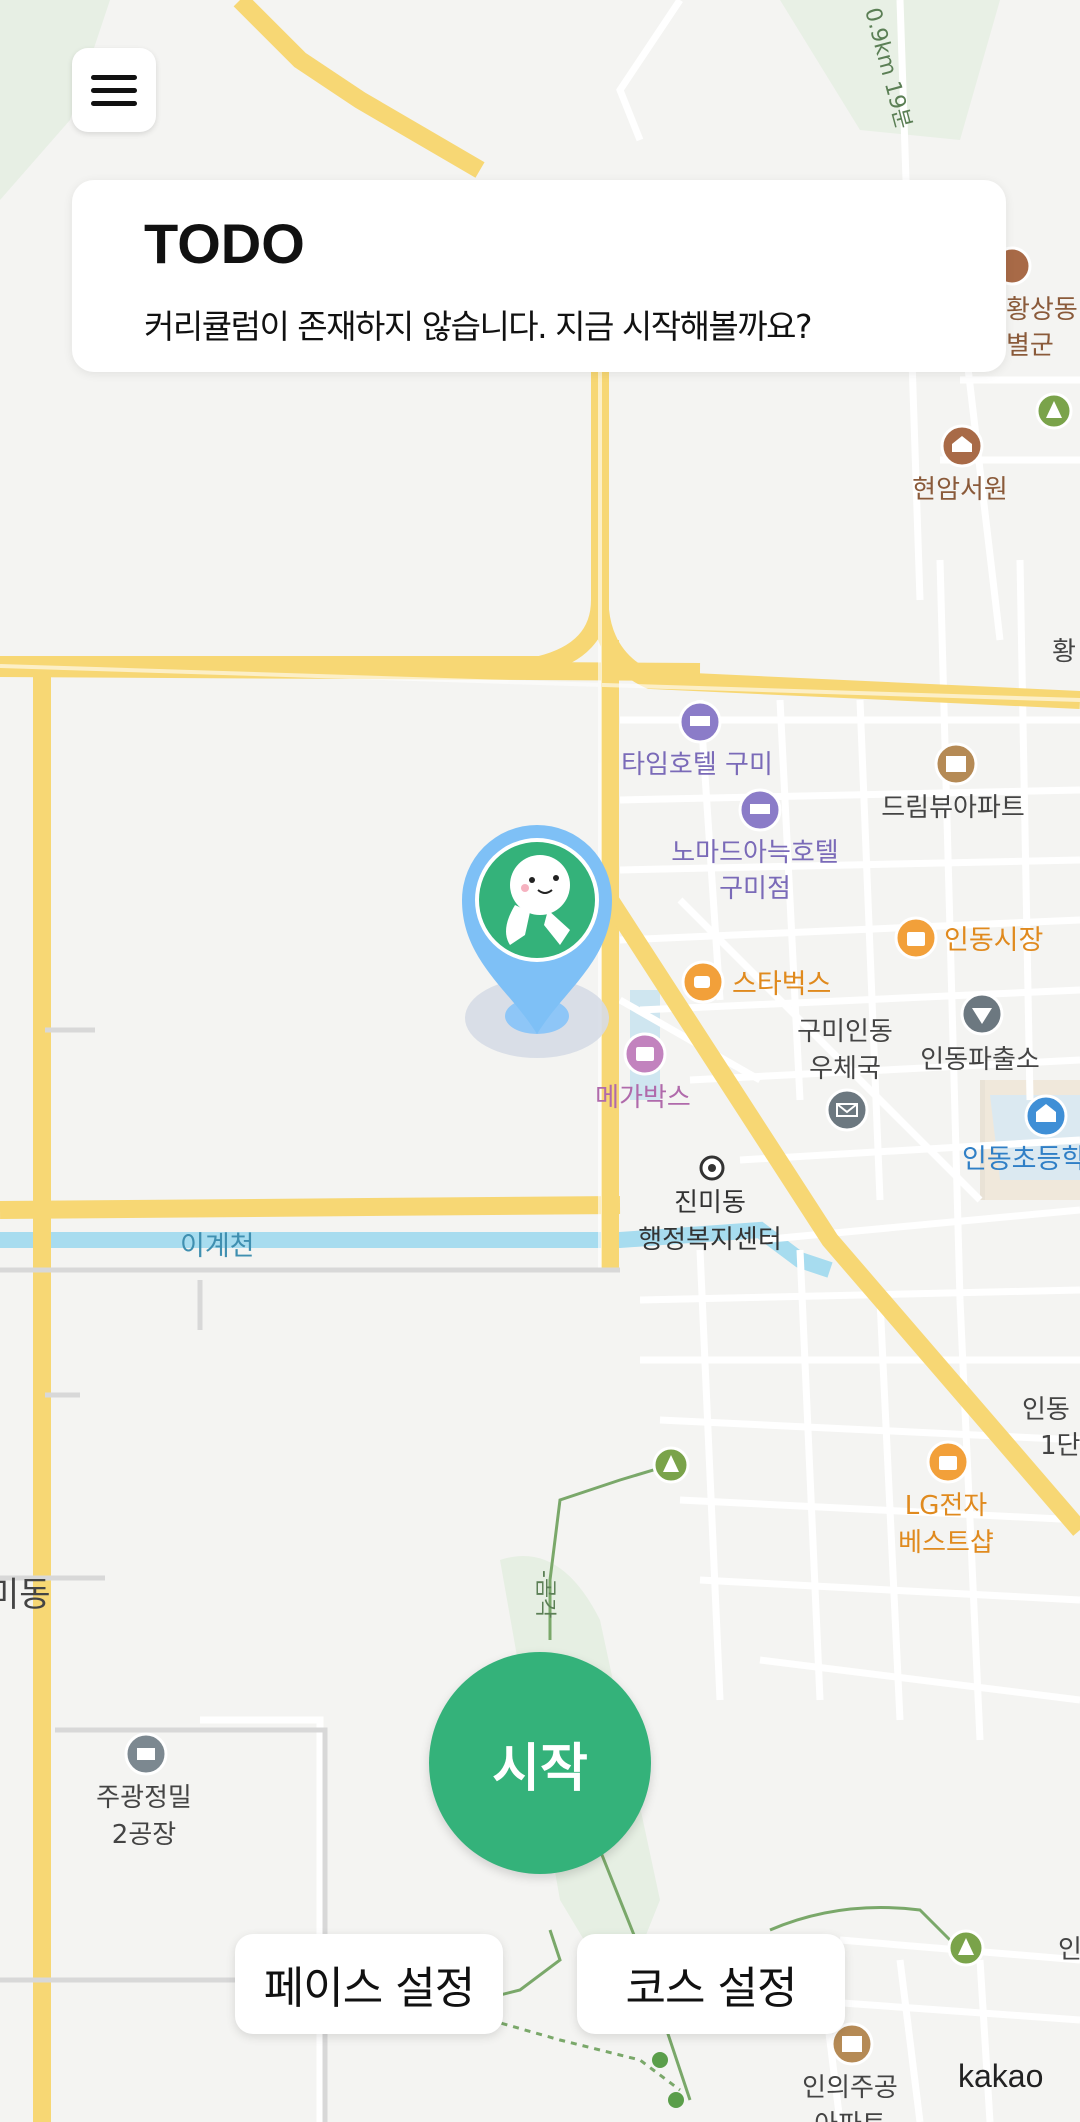 This screenshot has height=2122, width=1080. I want to click on pace-settings-button: 페이스 설정, so click(369, 1984).